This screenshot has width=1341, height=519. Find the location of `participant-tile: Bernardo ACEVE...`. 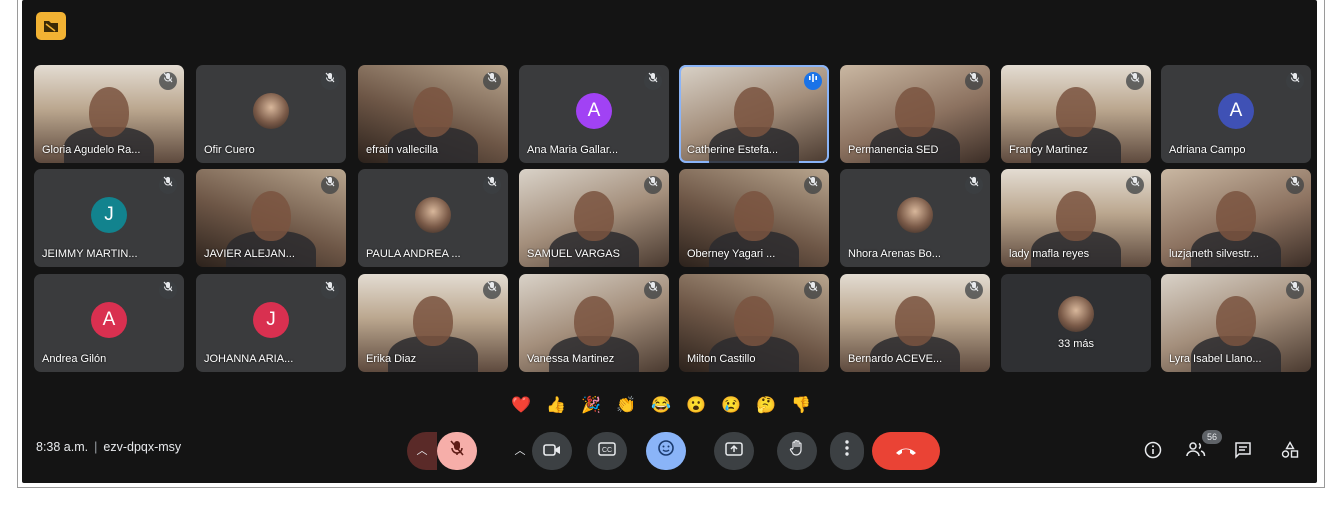

participant-tile: Bernardo ACEVE... is located at coordinates (915, 323).